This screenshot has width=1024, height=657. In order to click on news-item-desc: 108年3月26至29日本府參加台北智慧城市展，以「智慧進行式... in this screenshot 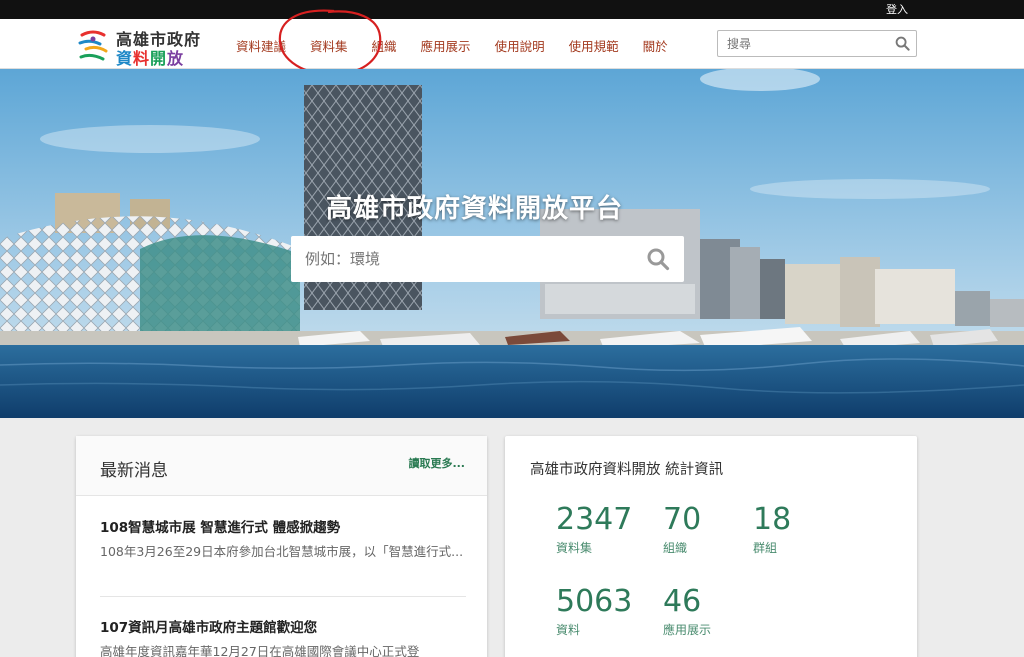, I will do `click(282, 551)`.